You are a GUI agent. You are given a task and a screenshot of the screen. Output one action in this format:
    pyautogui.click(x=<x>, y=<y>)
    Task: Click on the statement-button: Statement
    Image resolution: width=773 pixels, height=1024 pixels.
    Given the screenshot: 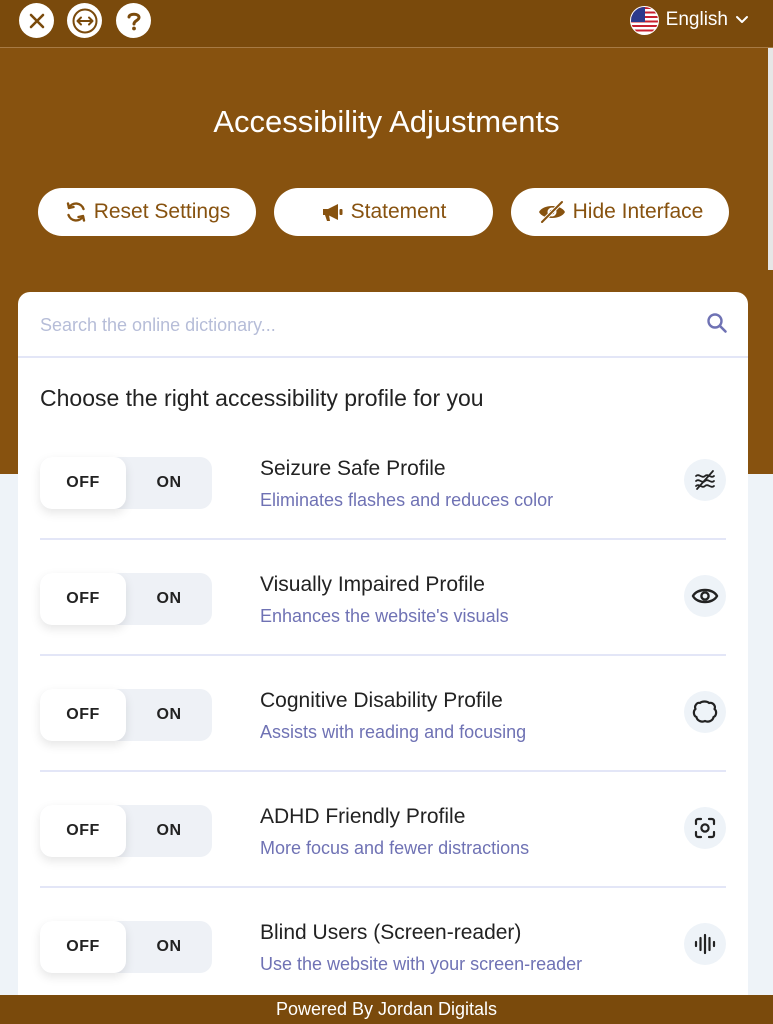 What is the action you would take?
    pyautogui.click(x=383, y=212)
    